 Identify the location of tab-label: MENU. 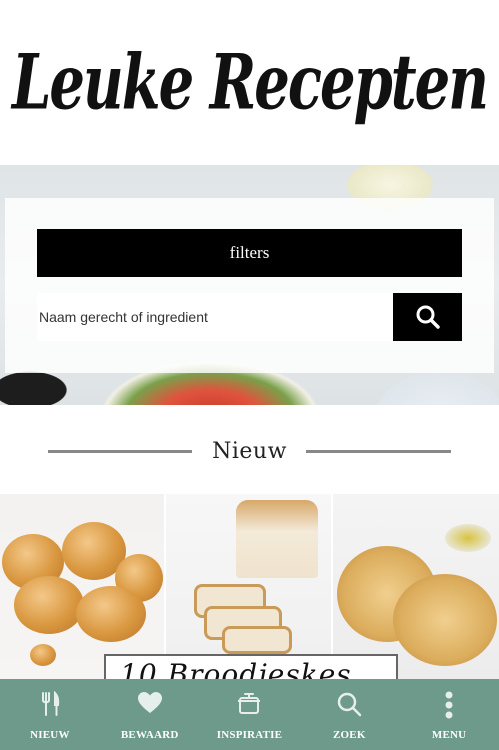
(449, 735).